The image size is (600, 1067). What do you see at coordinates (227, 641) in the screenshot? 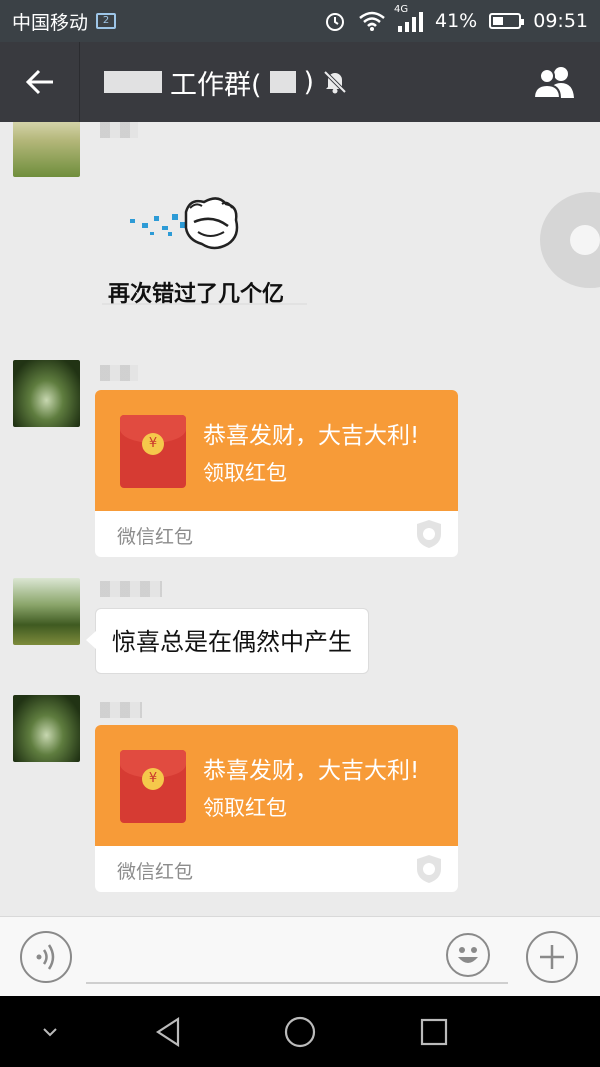
I see `text-message: 惊喜总是在偶然中产生` at bounding box center [227, 641].